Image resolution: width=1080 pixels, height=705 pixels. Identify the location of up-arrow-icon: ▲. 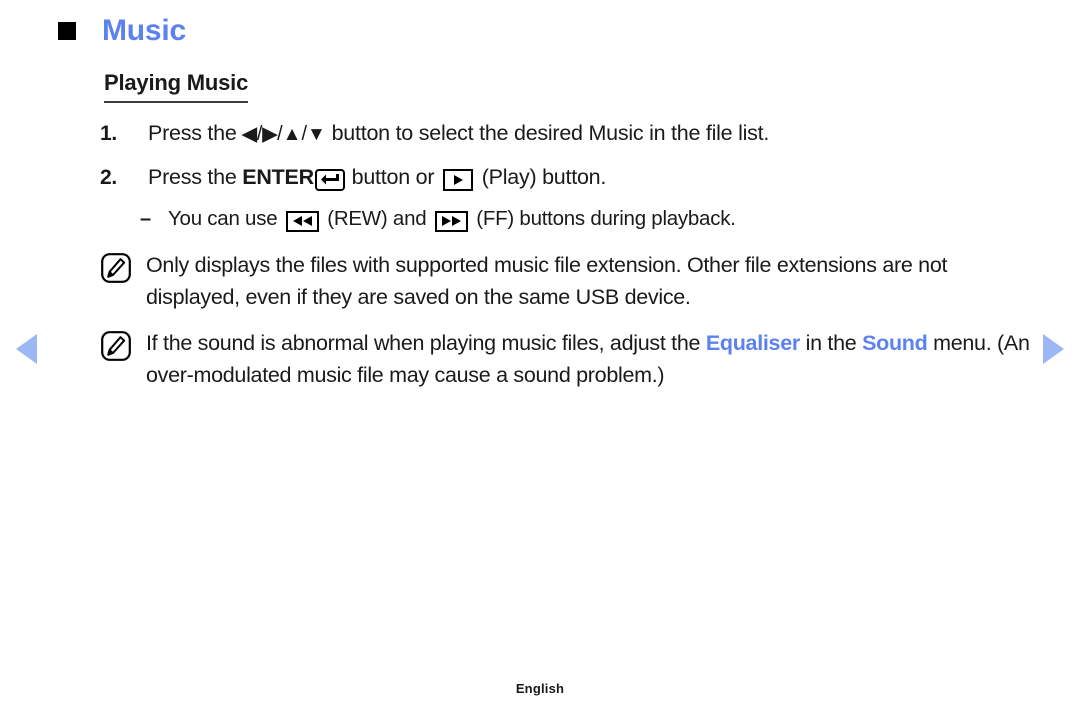
(292, 134).